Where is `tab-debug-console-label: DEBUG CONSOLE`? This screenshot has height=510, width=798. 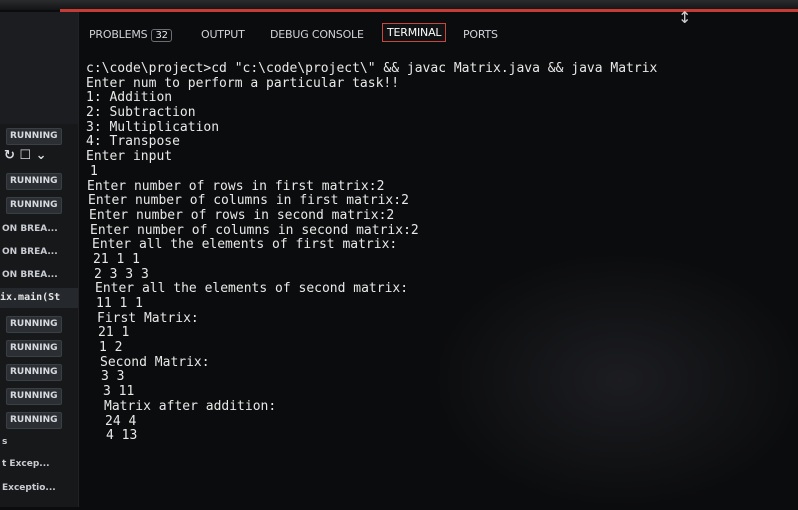 tab-debug-console-label: DEBUG CONSOLE is located at coordinates (317, 34).